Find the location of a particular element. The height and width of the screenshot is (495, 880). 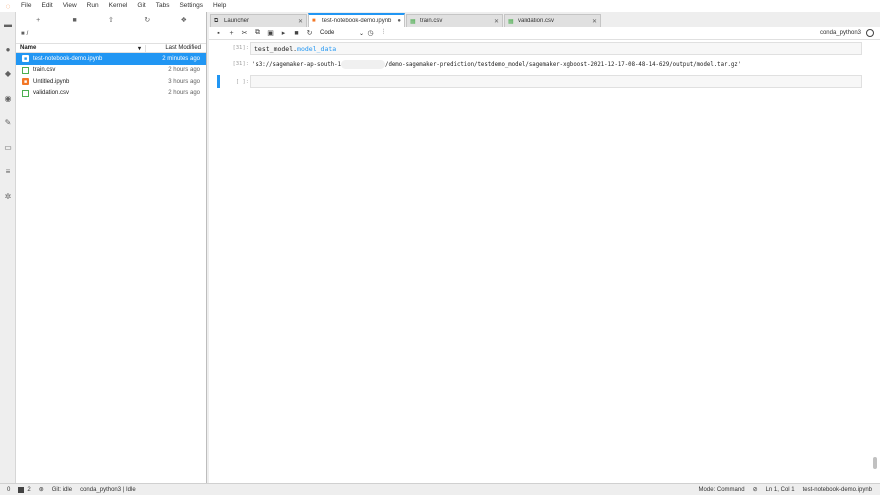

cell-type-value: Code is located at coordinates (327, 33).